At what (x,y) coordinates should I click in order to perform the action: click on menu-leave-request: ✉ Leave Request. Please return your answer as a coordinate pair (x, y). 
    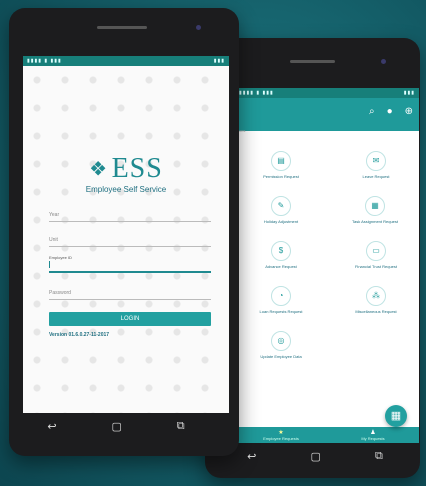
    Looking at the image, I should click on (376, 164).